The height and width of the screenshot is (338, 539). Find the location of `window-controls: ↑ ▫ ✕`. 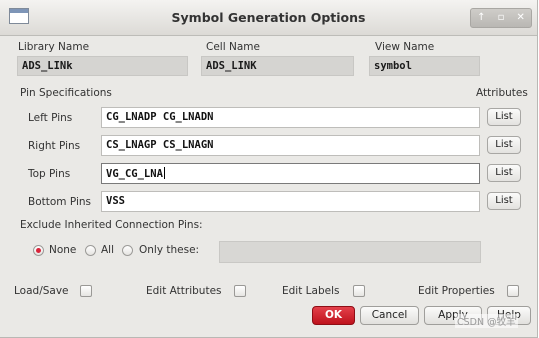

window-controls: ↑ ▫ ✕ is located at coordinates (501, 18).